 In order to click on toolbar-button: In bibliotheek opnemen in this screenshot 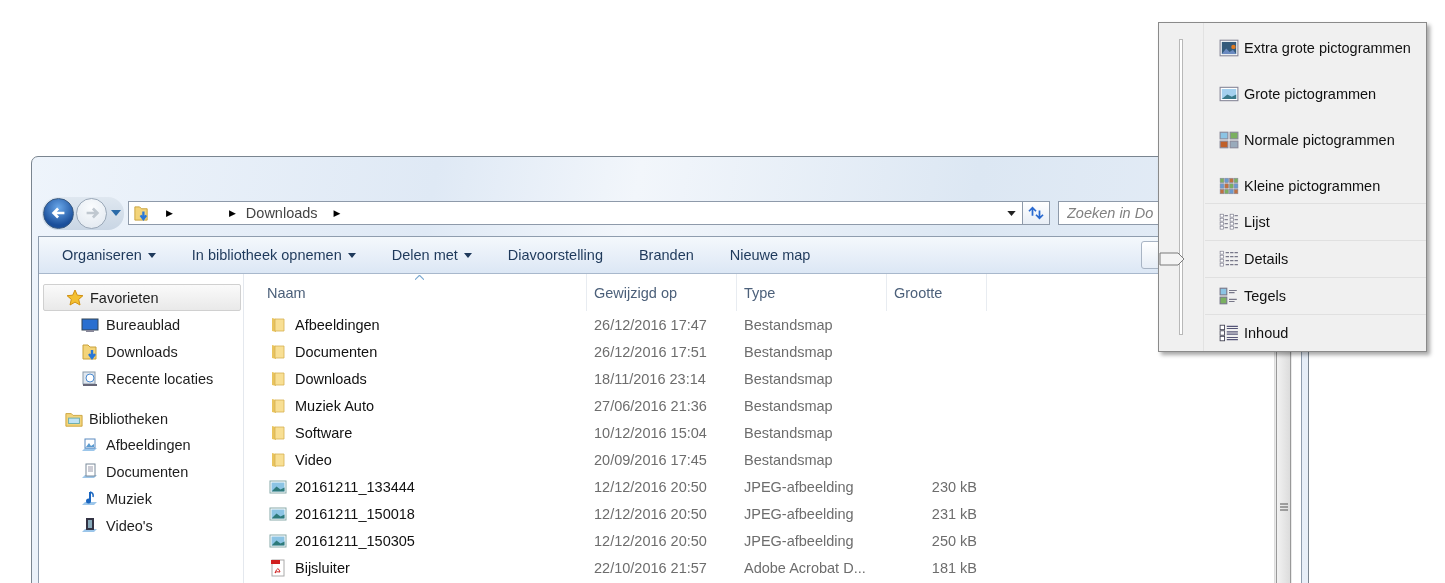, I will do `click(273, 255)`.